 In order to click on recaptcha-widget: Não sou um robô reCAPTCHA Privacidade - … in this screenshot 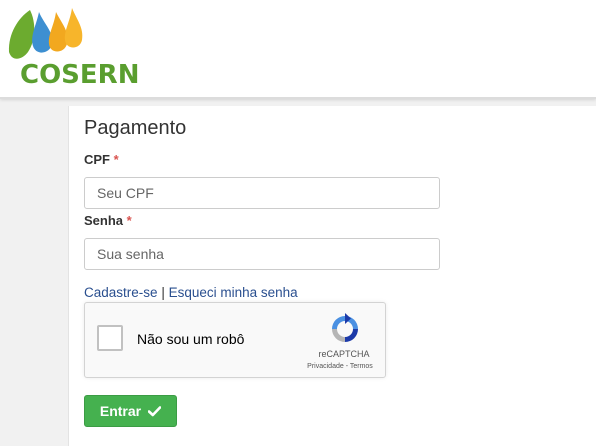, I will do `click(235, 340)`.